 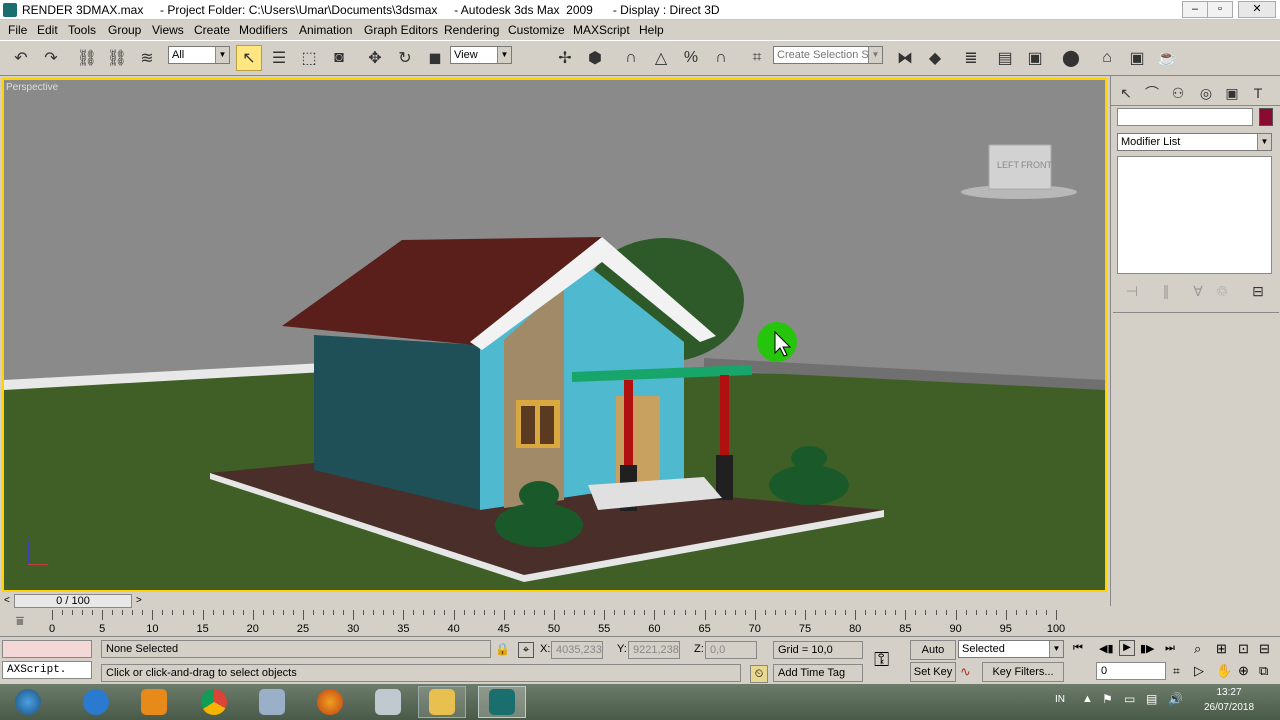 What do you see at coordinates (721, 58) in the screenshot?
I see `spinner-snap-icon: ∩` at bounding box center [721, 58].